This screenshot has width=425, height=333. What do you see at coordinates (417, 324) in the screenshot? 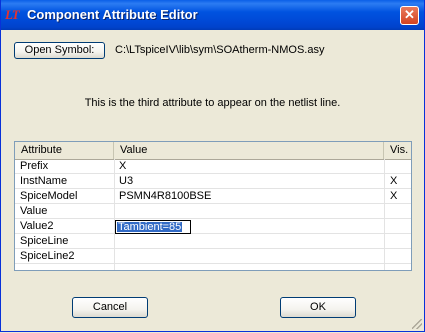
I see `resize-grip-icon` at bounding box center [417, 324].